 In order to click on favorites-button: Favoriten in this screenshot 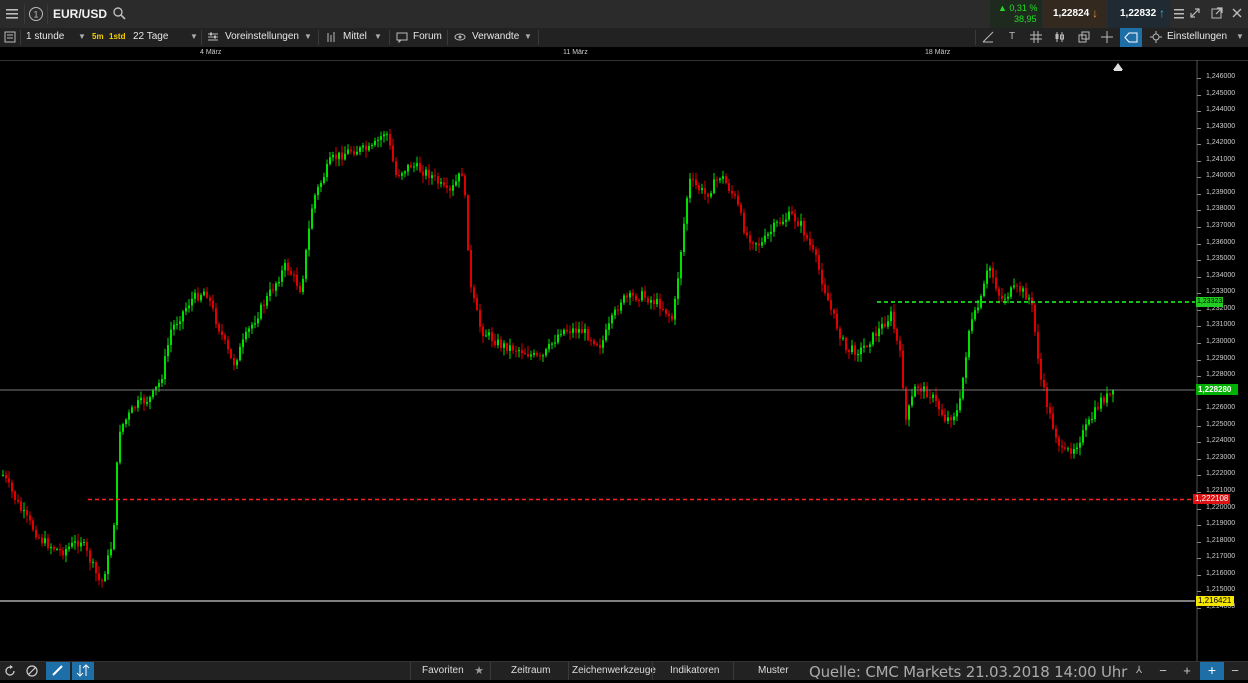, I will do `click(443, 670)`.